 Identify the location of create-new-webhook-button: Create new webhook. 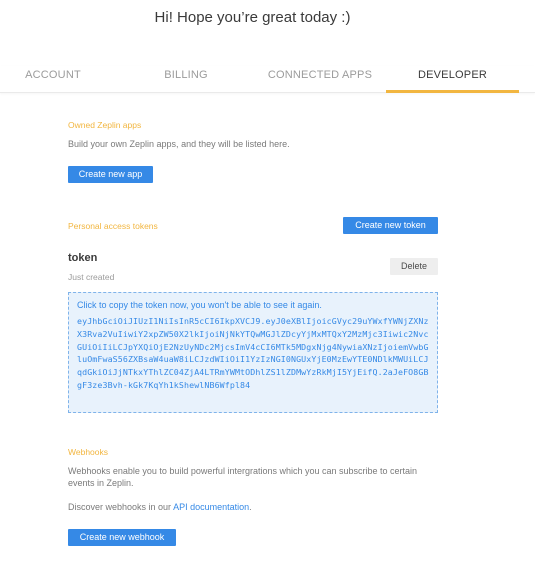
(122, 537).